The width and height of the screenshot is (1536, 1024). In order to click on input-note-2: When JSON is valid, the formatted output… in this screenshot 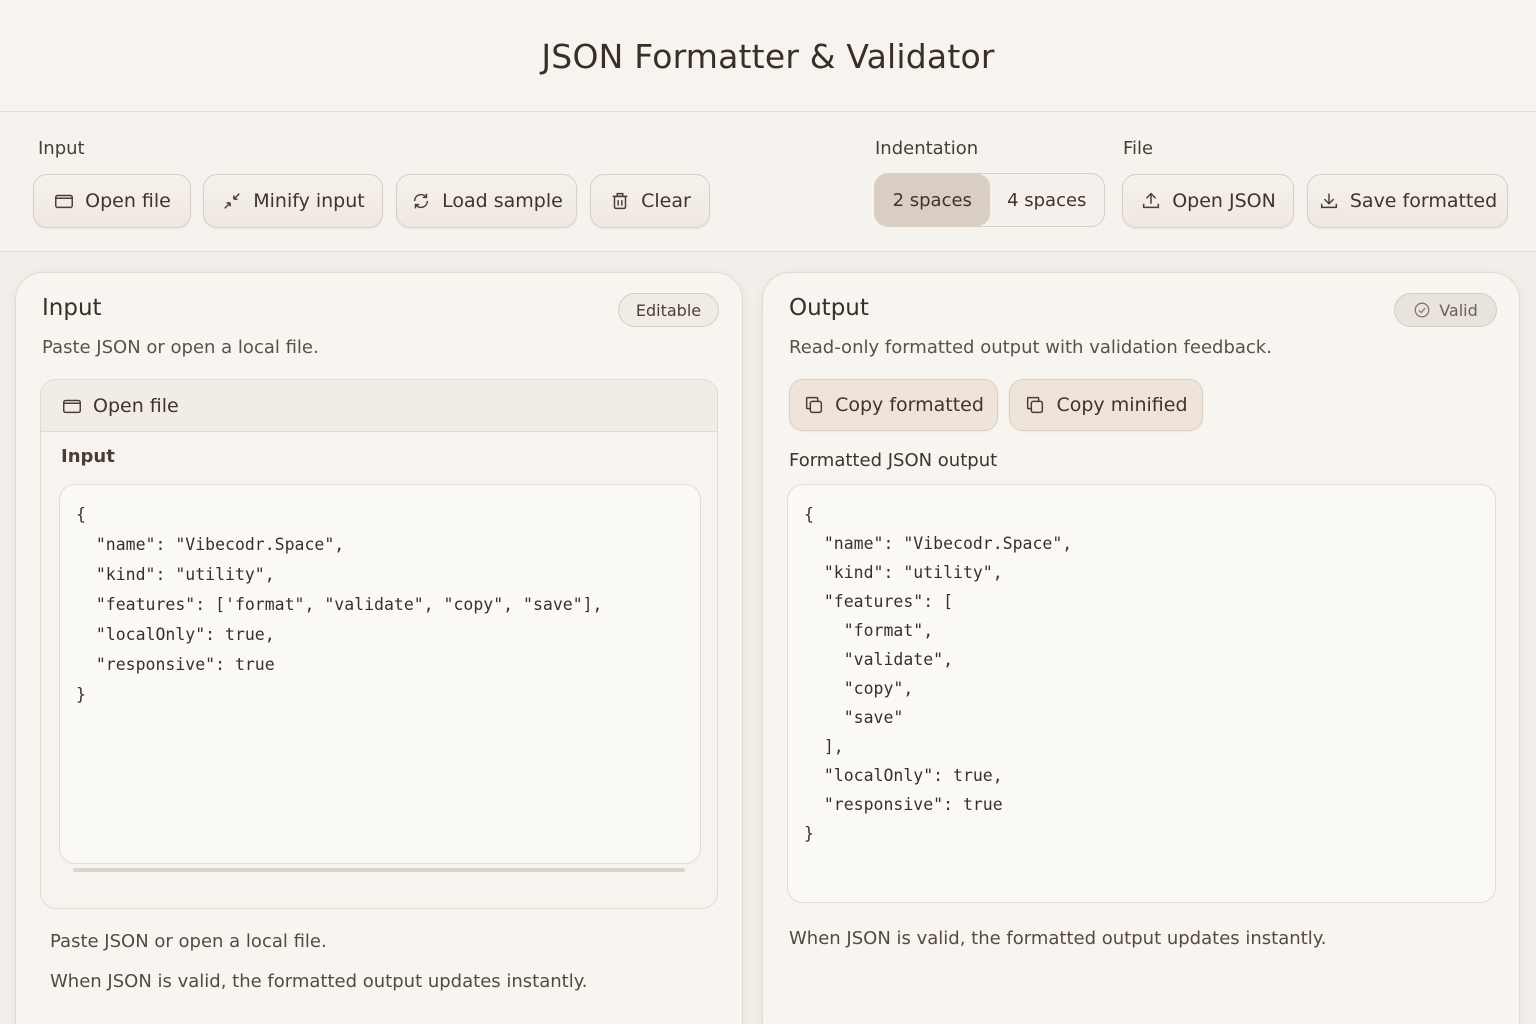, I will do `click(319, 981)`.